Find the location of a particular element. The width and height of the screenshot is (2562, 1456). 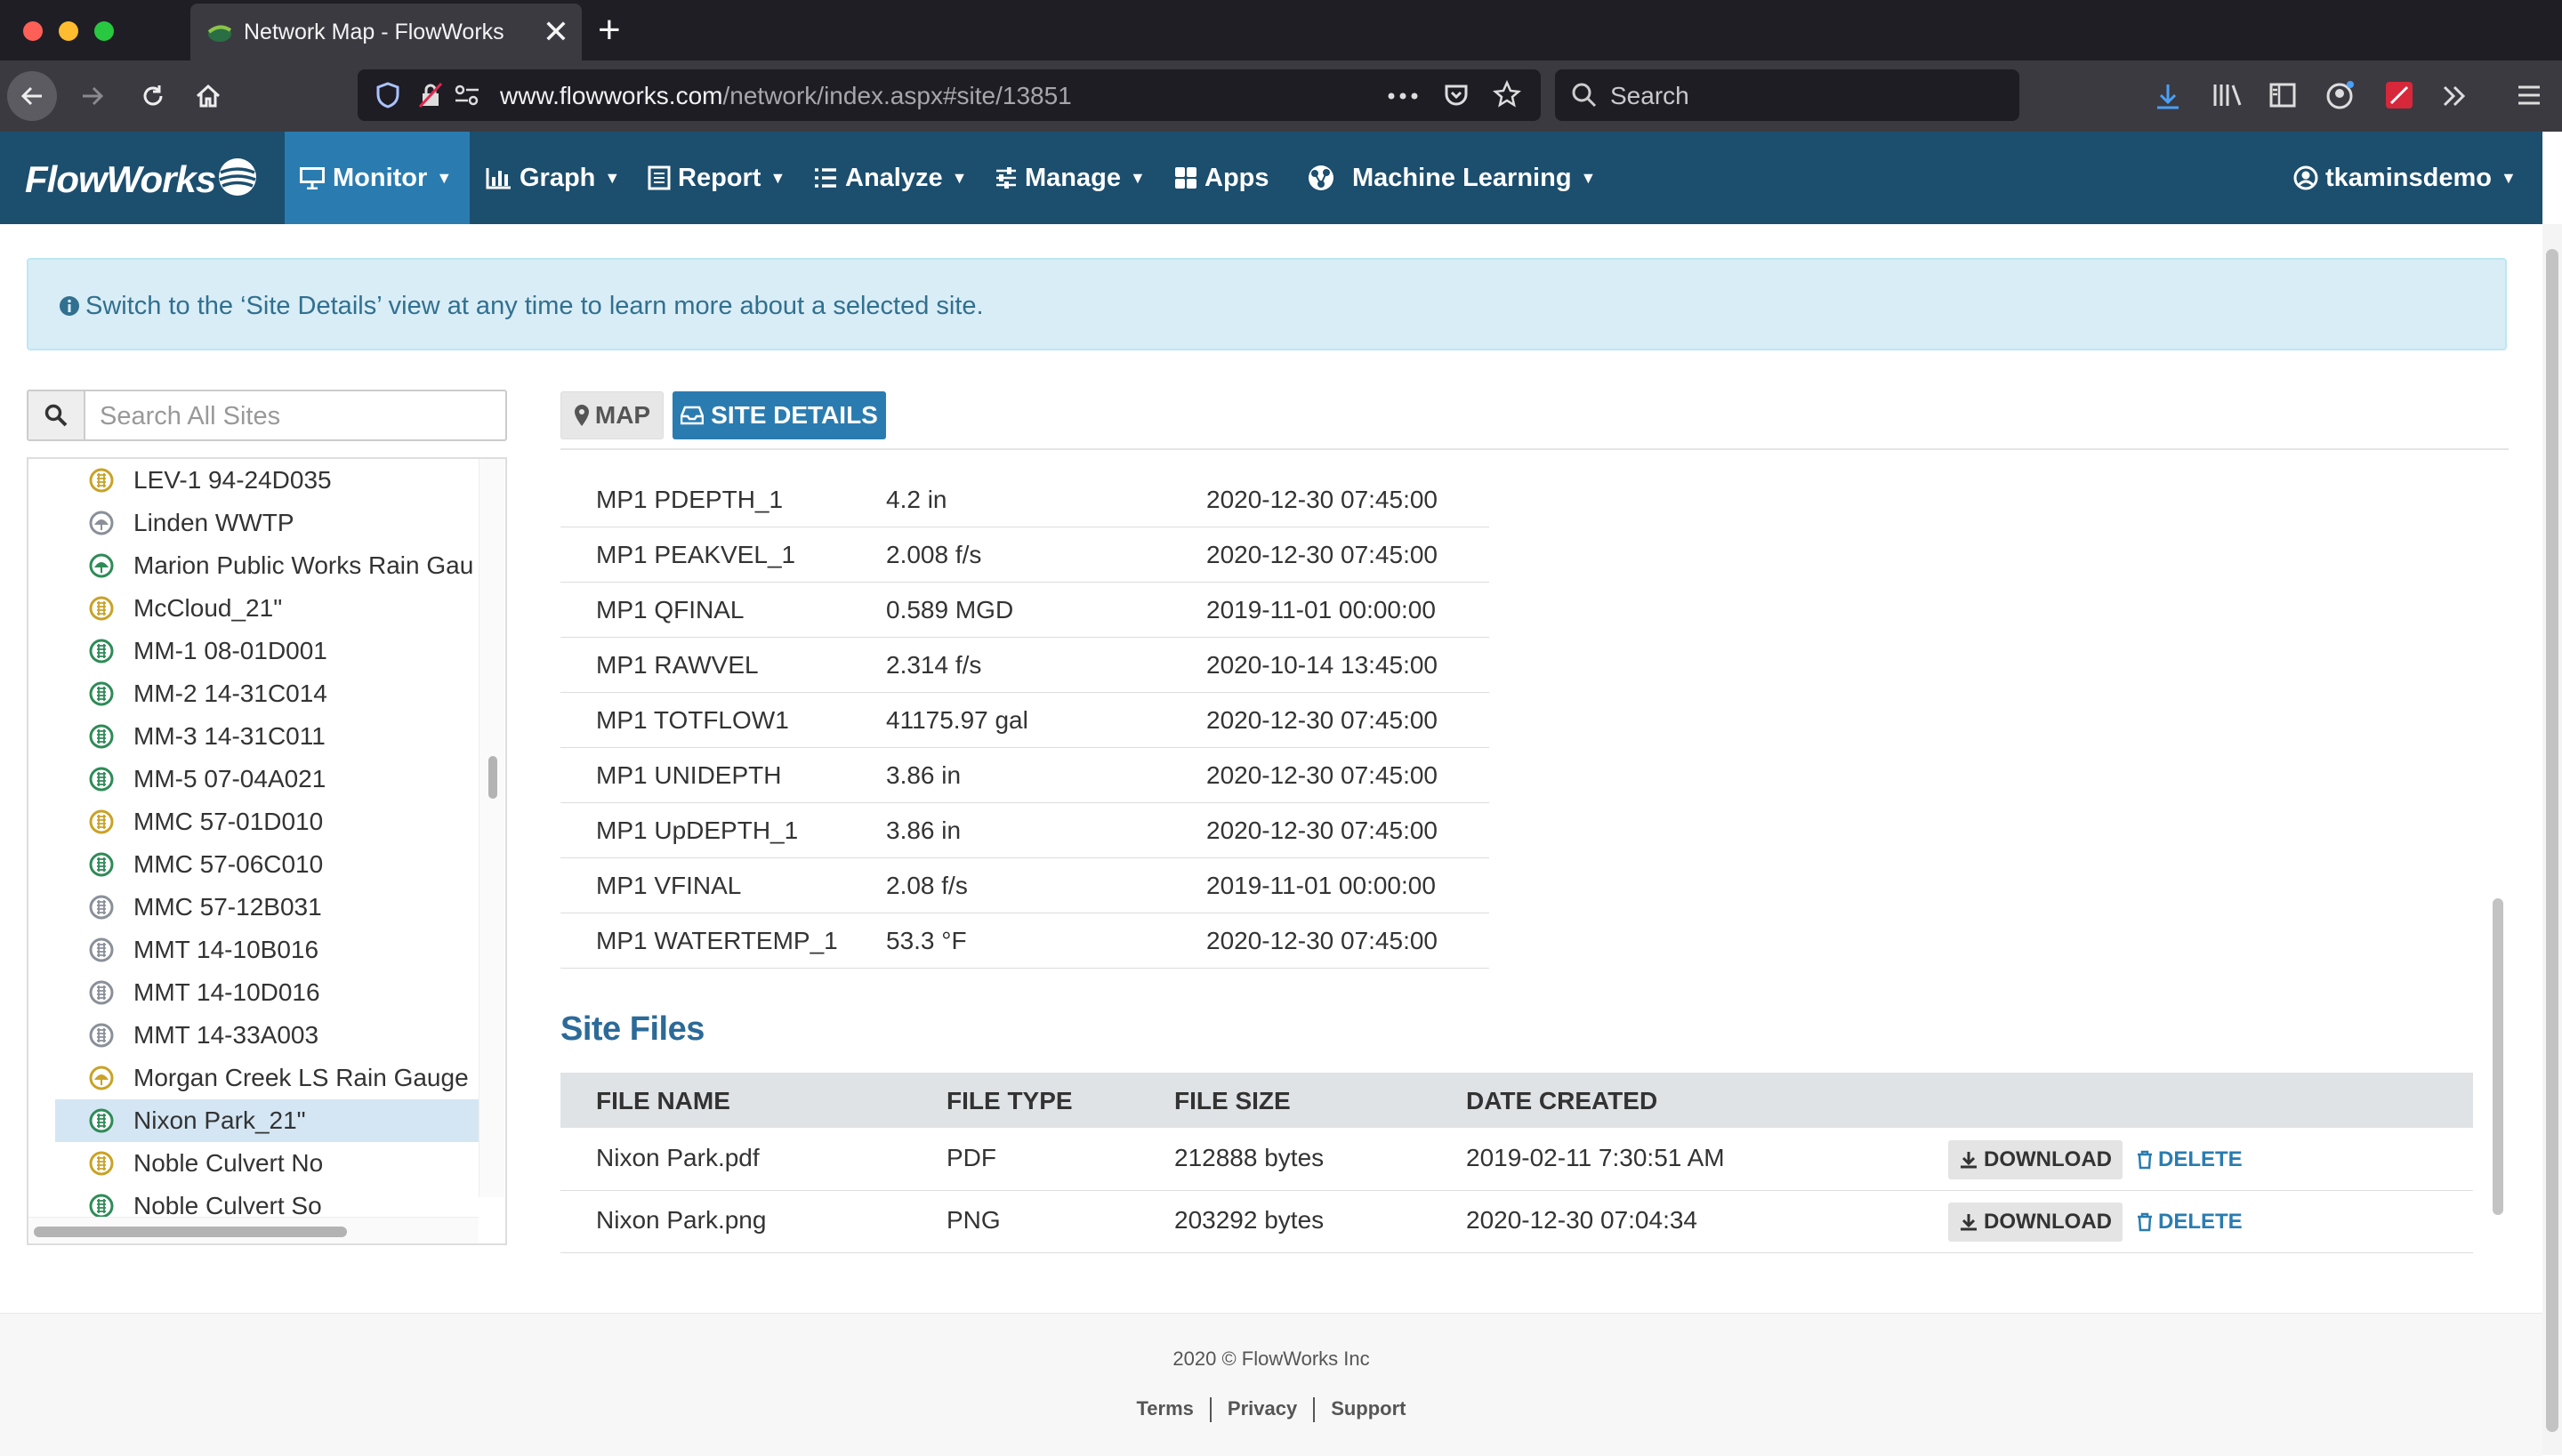

channel-name: MP1 QFINAL is located at coordinates (670, 609).